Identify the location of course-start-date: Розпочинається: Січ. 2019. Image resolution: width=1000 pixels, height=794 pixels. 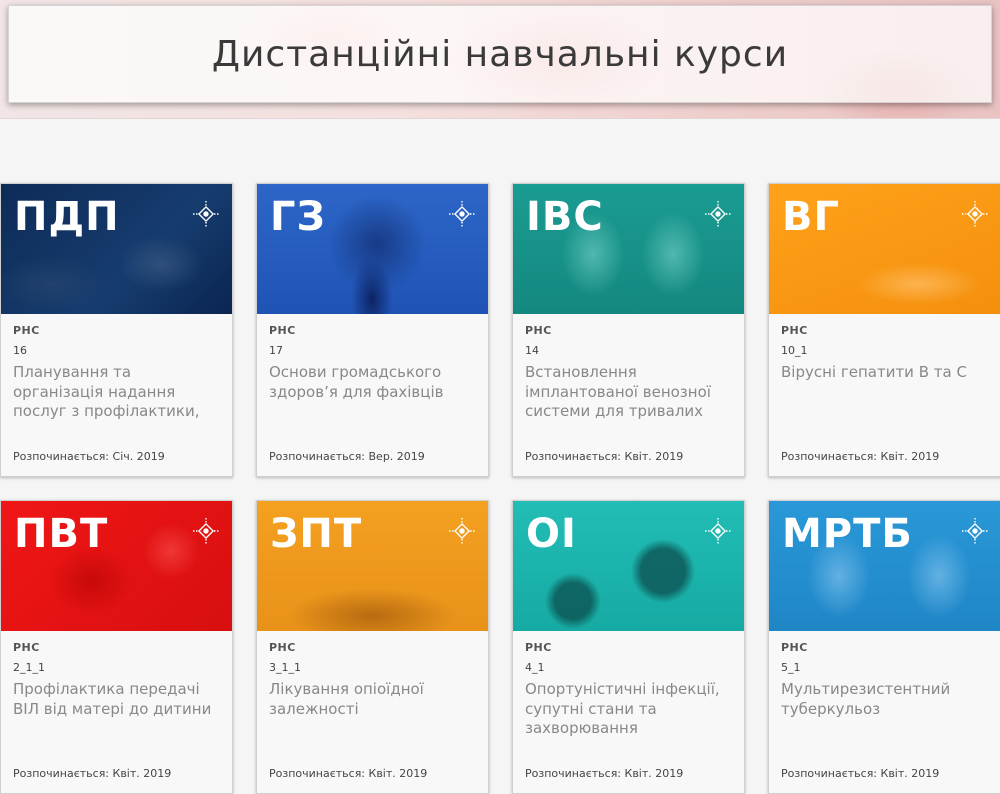
(89, 456).